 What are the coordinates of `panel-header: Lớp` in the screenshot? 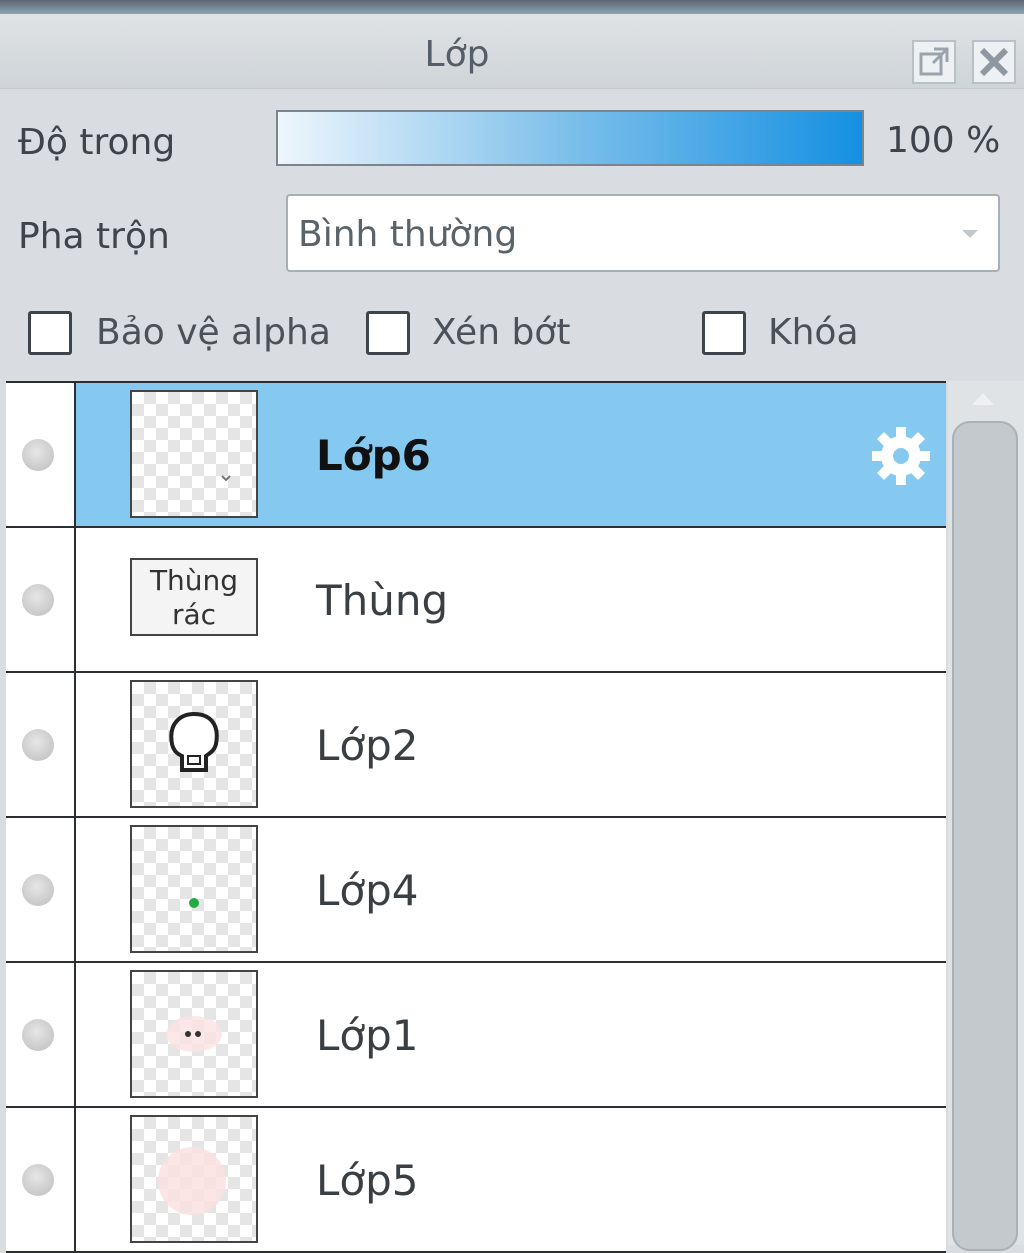 It's located at (512, 51).